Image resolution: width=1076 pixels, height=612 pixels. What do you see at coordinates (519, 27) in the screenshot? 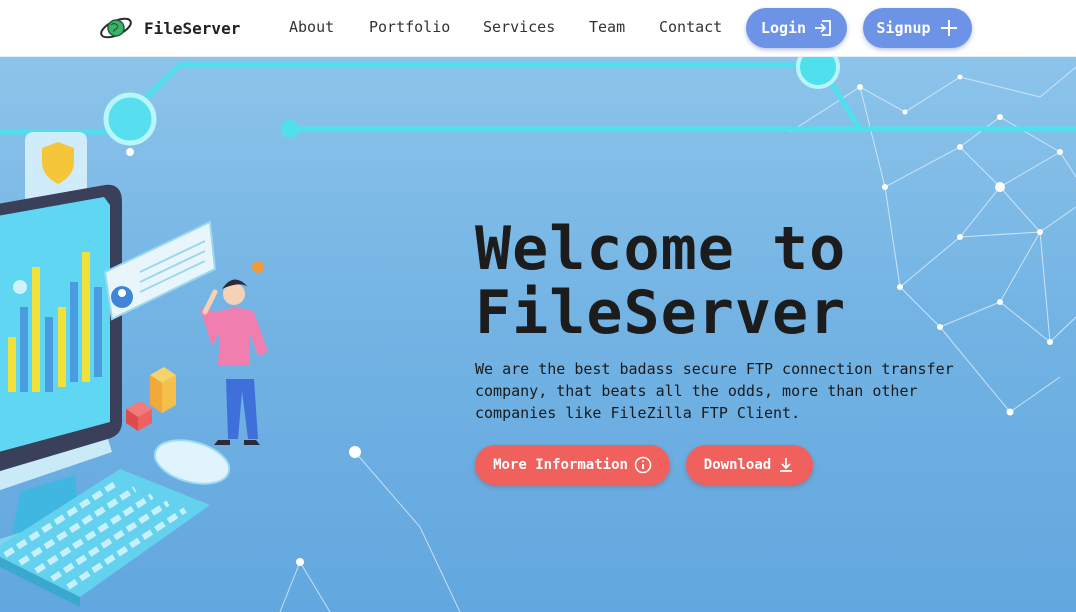
I see `nav-link-services: Services` at bounding box center [519, 27].